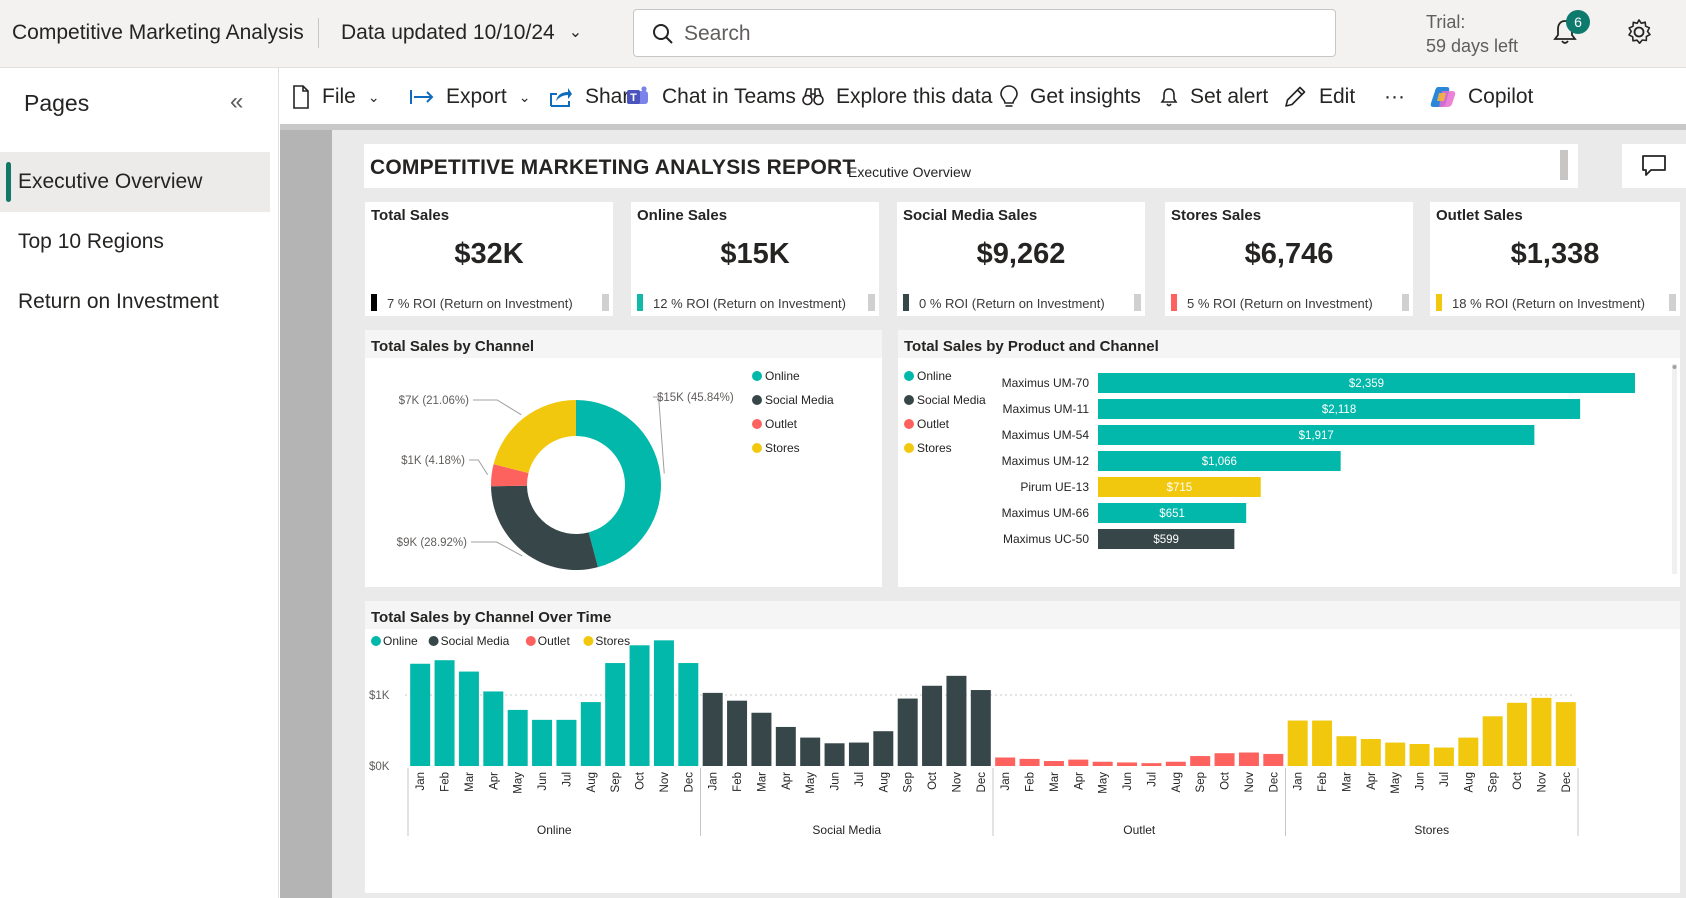  I want to click on share-icon, so click(561, 97).